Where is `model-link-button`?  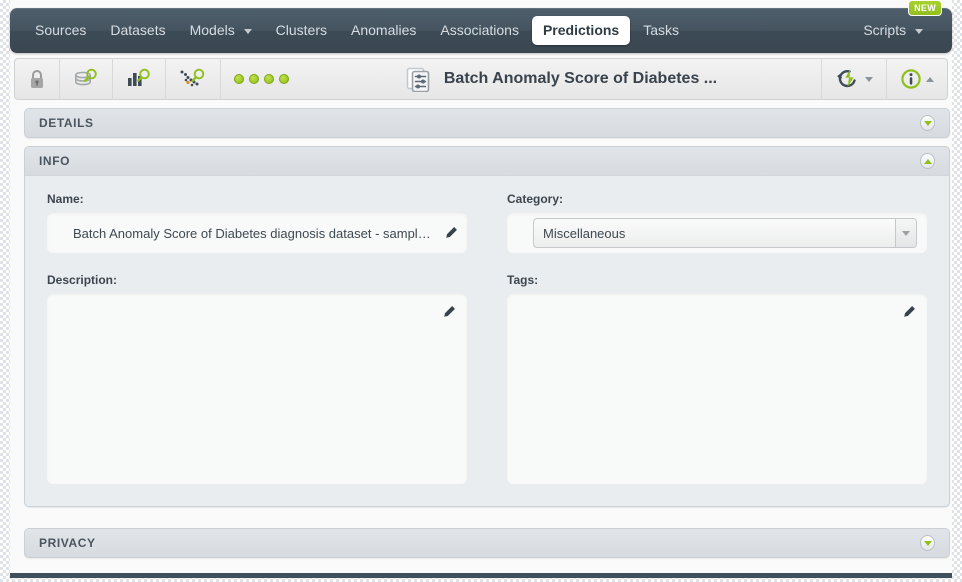 model-link-button is located at coordinates (139, 79).